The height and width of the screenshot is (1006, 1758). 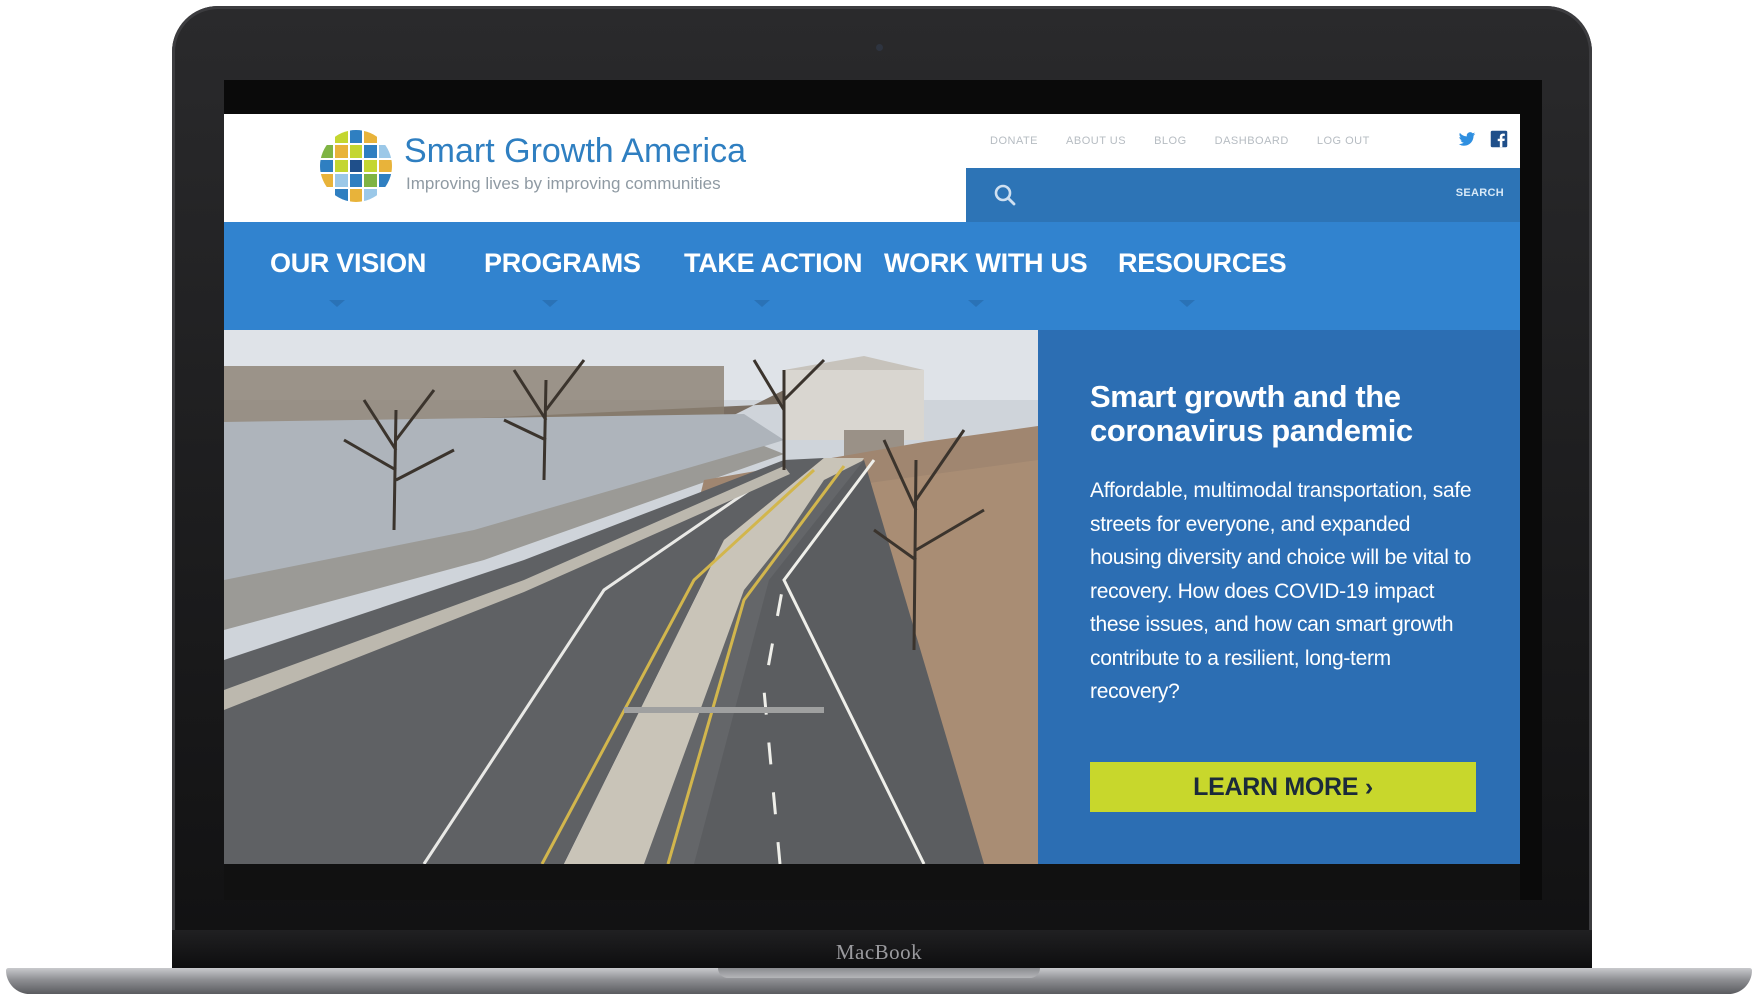 What do you see at coordinates (1467, 139) in the screenshot?
I see `twitter-icon` at bounding box center [1467, 139].